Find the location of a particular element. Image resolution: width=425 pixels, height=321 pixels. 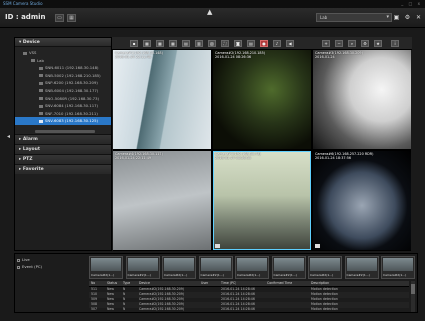

tree-node: SNB-6004 (192.168.30.177) is located at coordinates (63, 91).